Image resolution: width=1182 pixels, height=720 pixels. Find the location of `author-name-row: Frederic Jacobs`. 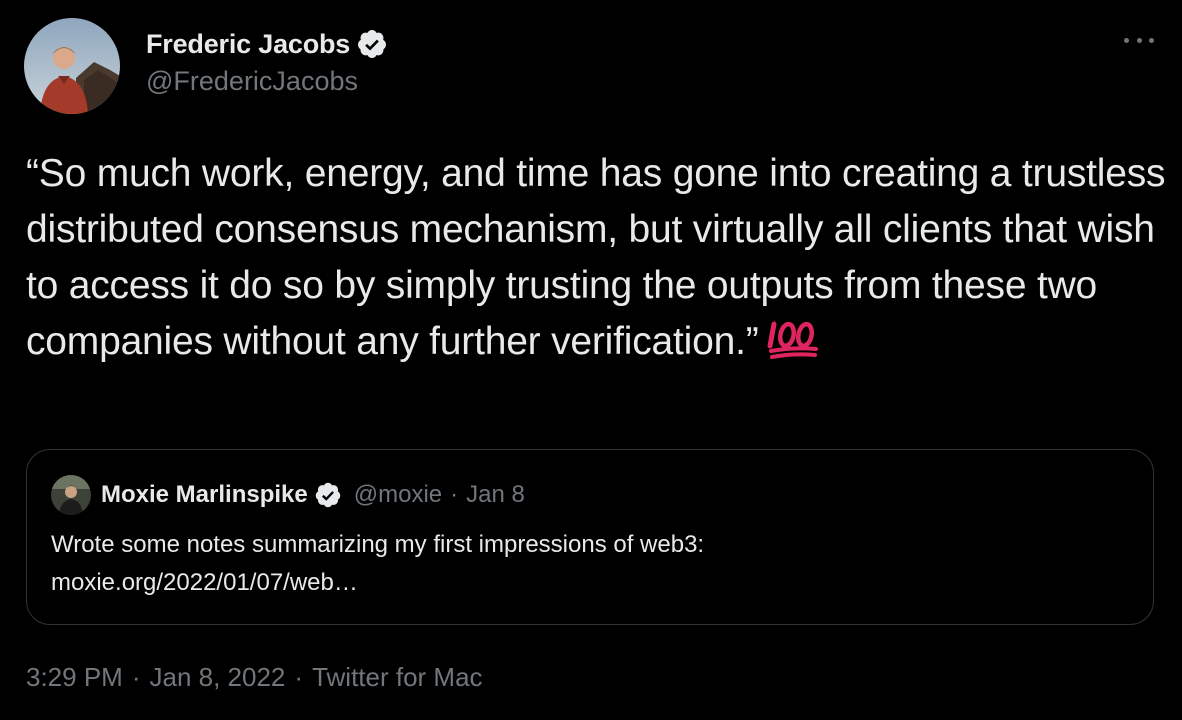

author-name-row: Frederic Jacobs is located at coordinates (267, 44).